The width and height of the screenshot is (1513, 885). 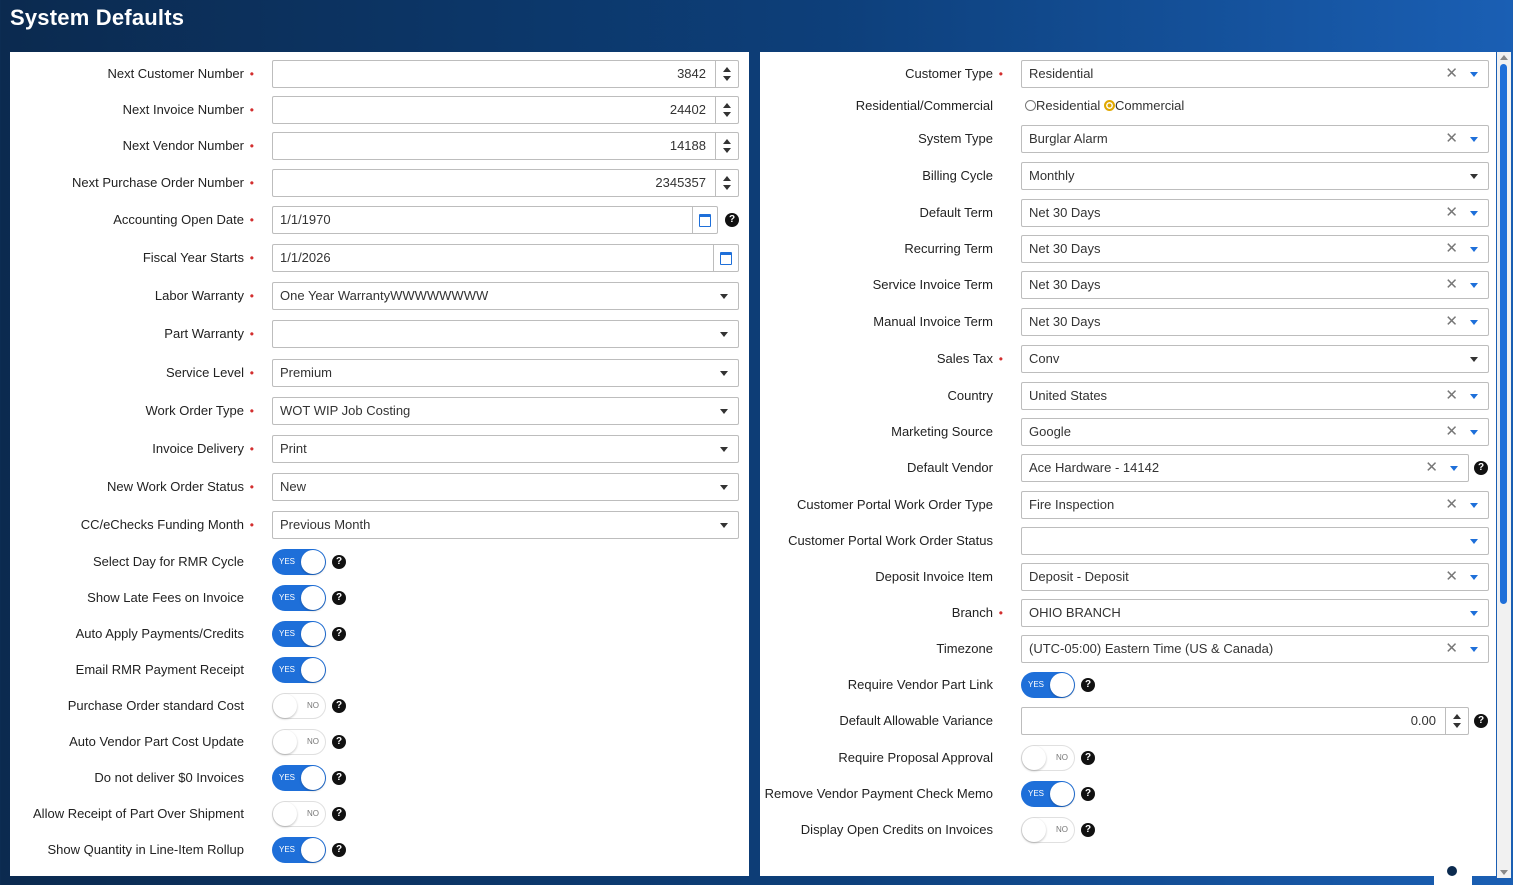 What do you see at coordinates (1245, 468) in the screenshot?
I see `default-vendor-select: Ace Hardware - 14142 ✕` at bounding box center [1245, 468].